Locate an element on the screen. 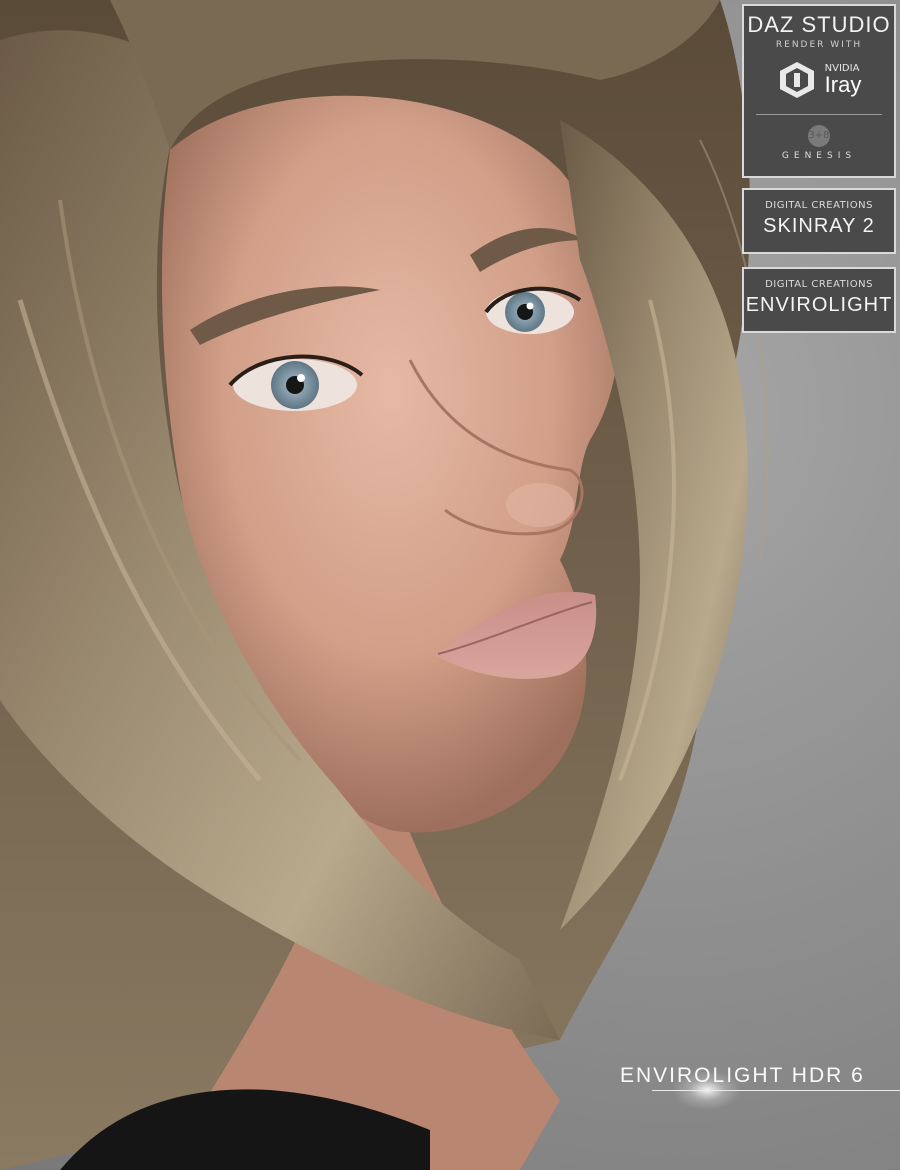 The width and height of the screenshot is (900, 1170). envirolight-badge: DIGITAL CREATIONS ENVIROLIGHT is located at coordinates (819, 300).